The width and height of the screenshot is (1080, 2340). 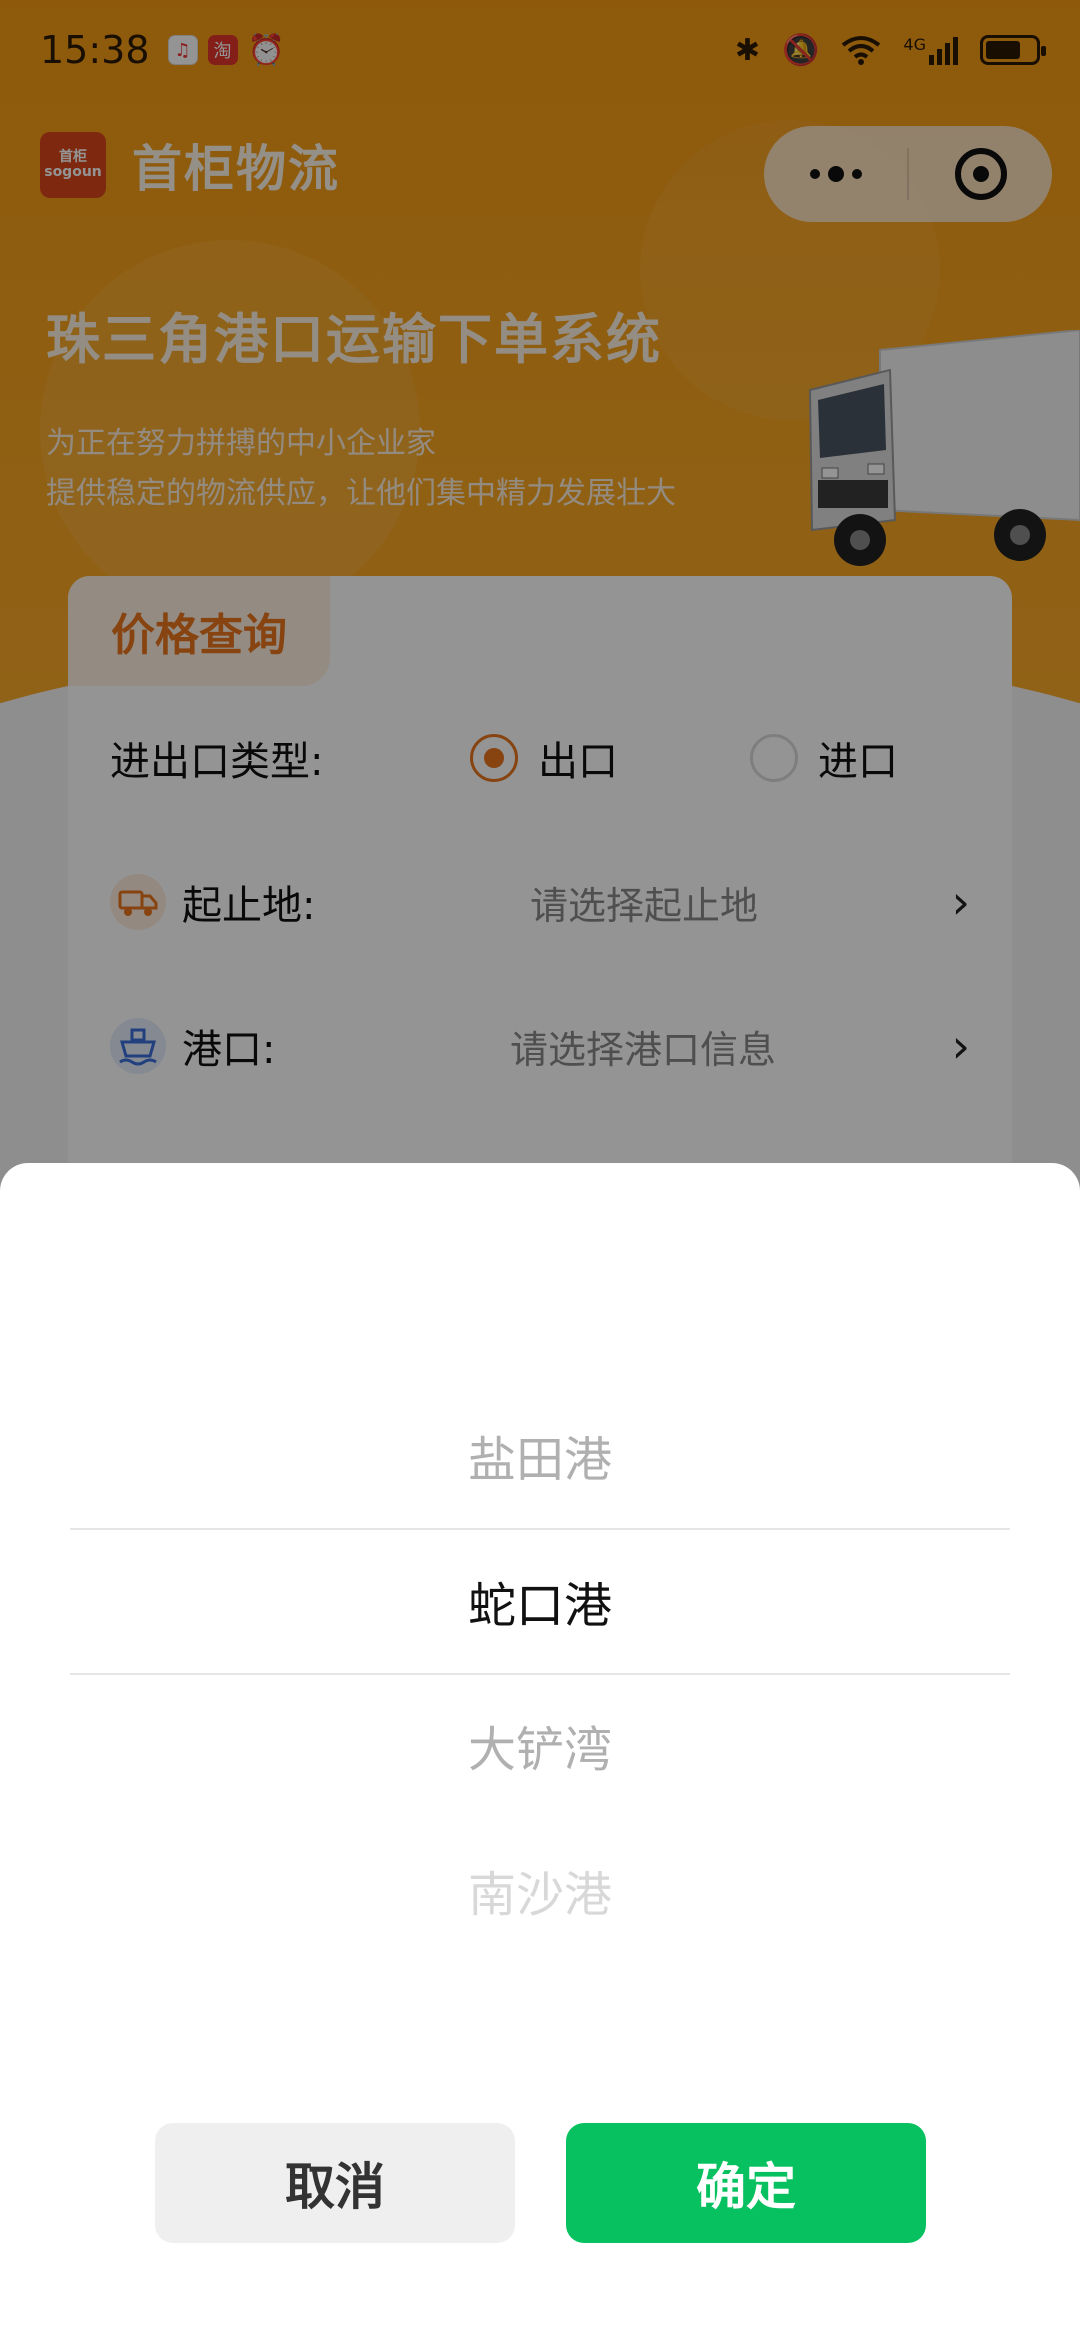 What do you see at coordinates (746, 2183) in the screenshot?
I see `confirm-button: 确定` at bounding box center [746, 2183].